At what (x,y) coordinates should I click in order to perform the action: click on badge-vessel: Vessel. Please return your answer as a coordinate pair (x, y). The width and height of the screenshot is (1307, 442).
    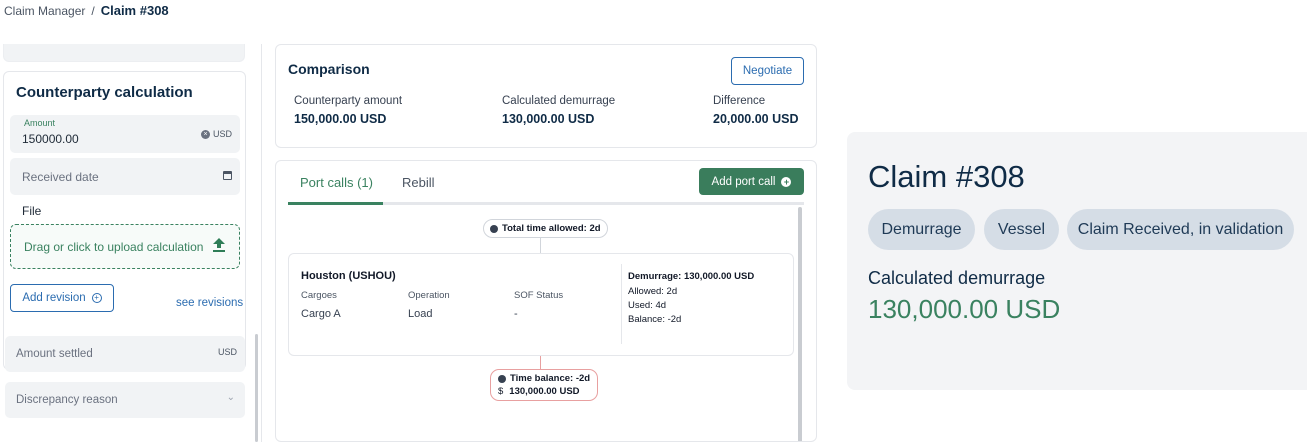
    Looking at the image, I should click on (1021, 229).